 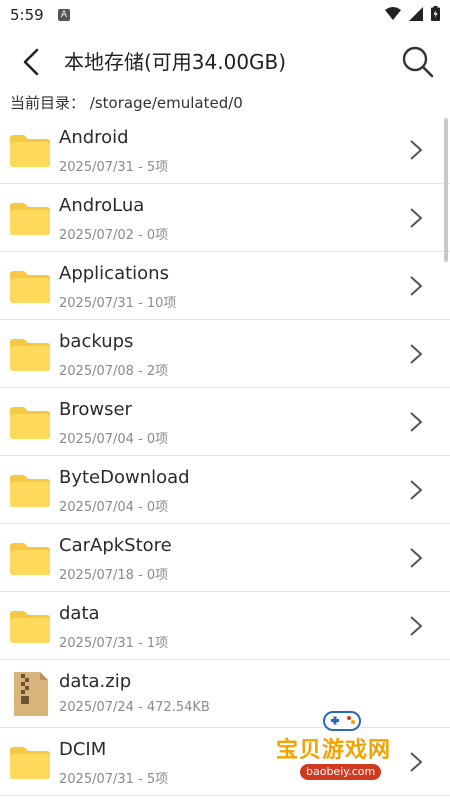 I want to click on file-name: ByteDownload, so click(x=124, y=477).